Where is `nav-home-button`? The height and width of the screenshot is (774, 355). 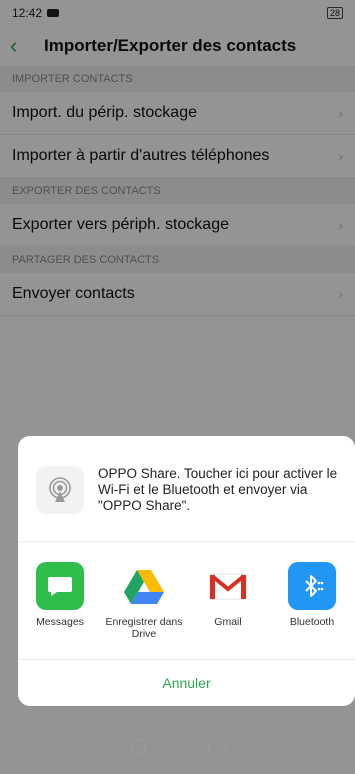
nav-home-button is located at coordinates (217, 749).